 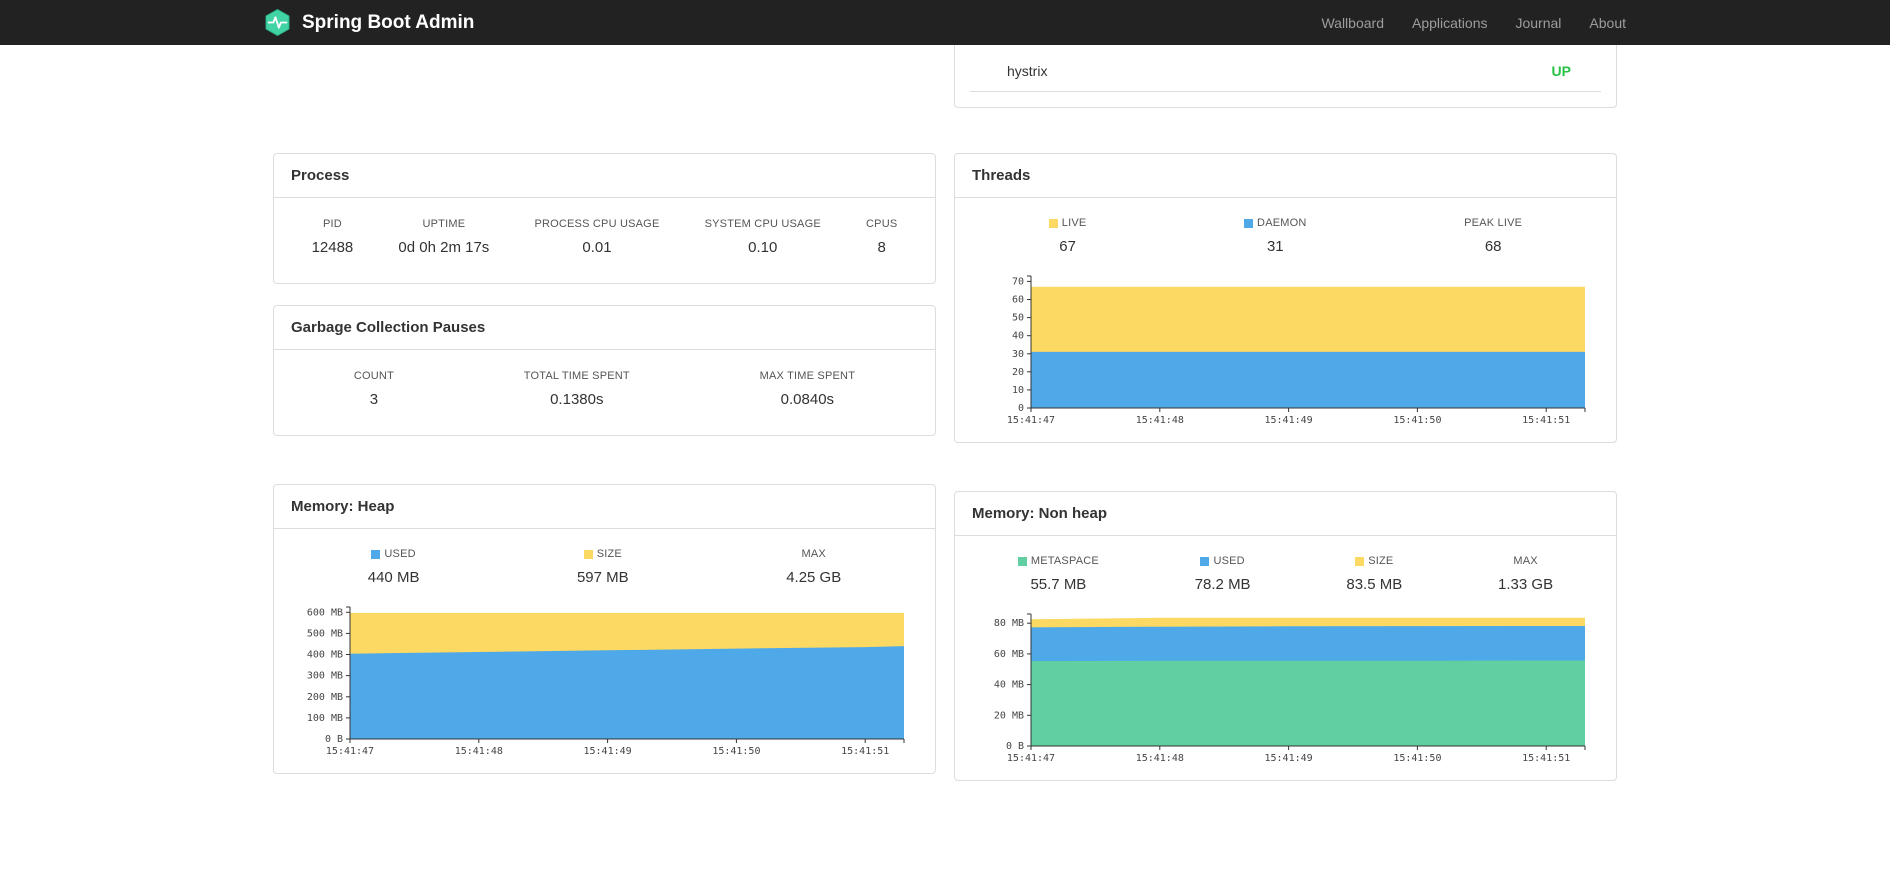 I want to click on svg-text: 400 MB, so click(x=324, y=655).